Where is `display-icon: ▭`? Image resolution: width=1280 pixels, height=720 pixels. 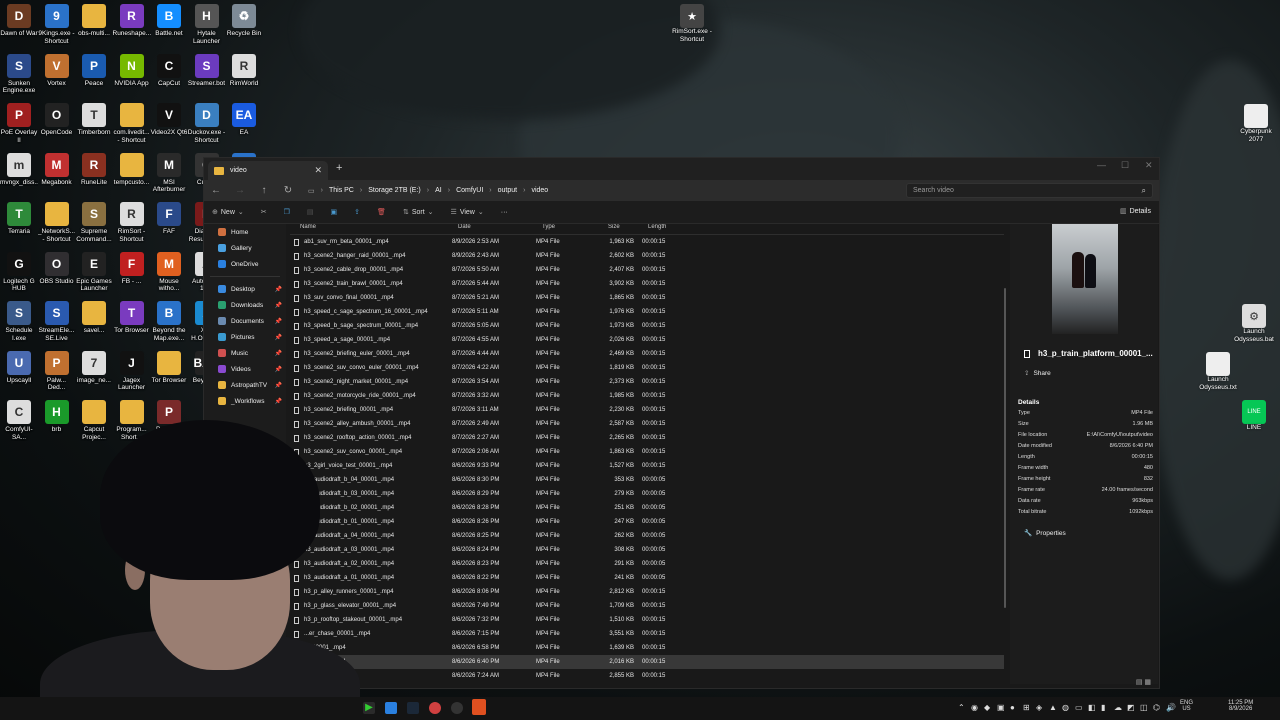 display-icon: ▭ is located at coordinates (1079, 707).